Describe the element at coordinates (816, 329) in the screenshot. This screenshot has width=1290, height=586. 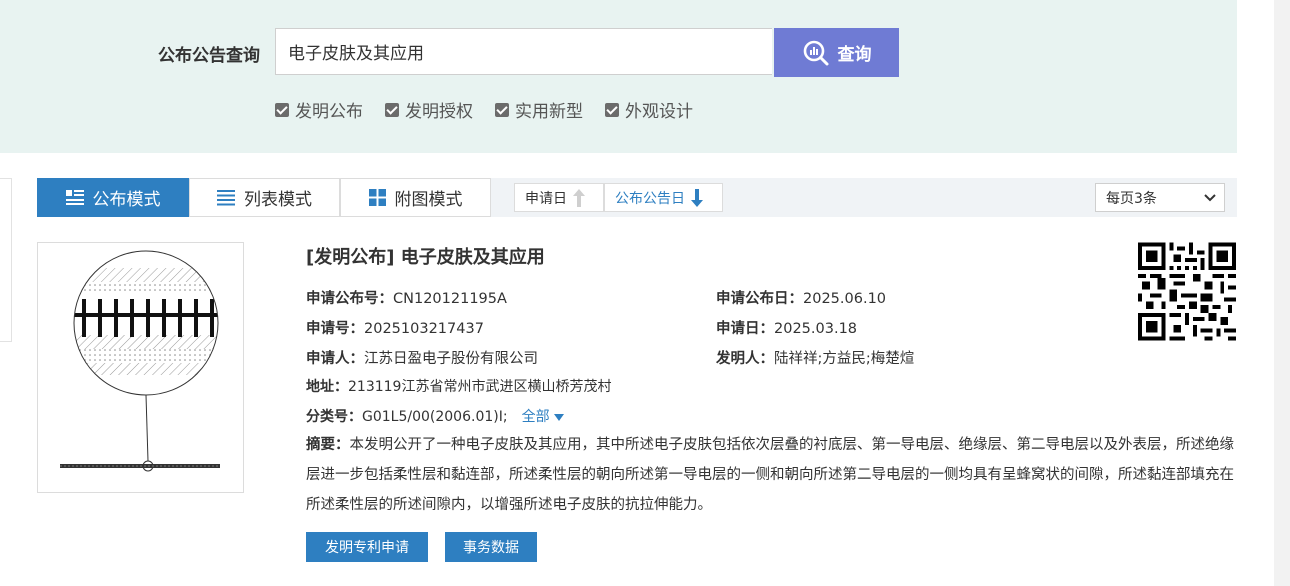
I see `field-value: 2025.03.18` at that location.